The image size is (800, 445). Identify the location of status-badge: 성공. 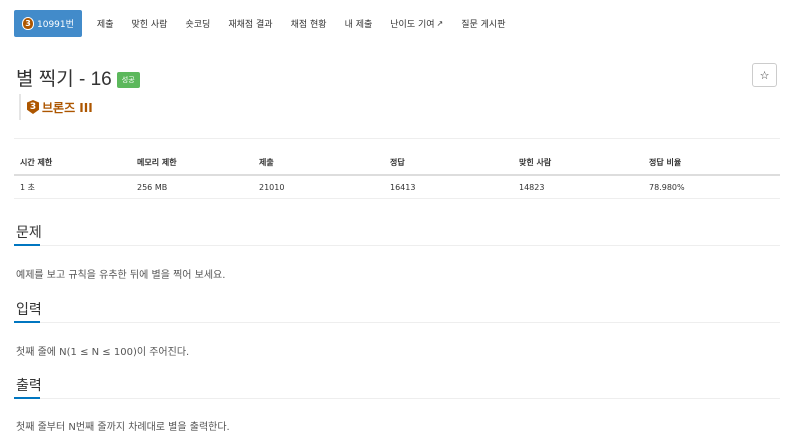
(128, 79).